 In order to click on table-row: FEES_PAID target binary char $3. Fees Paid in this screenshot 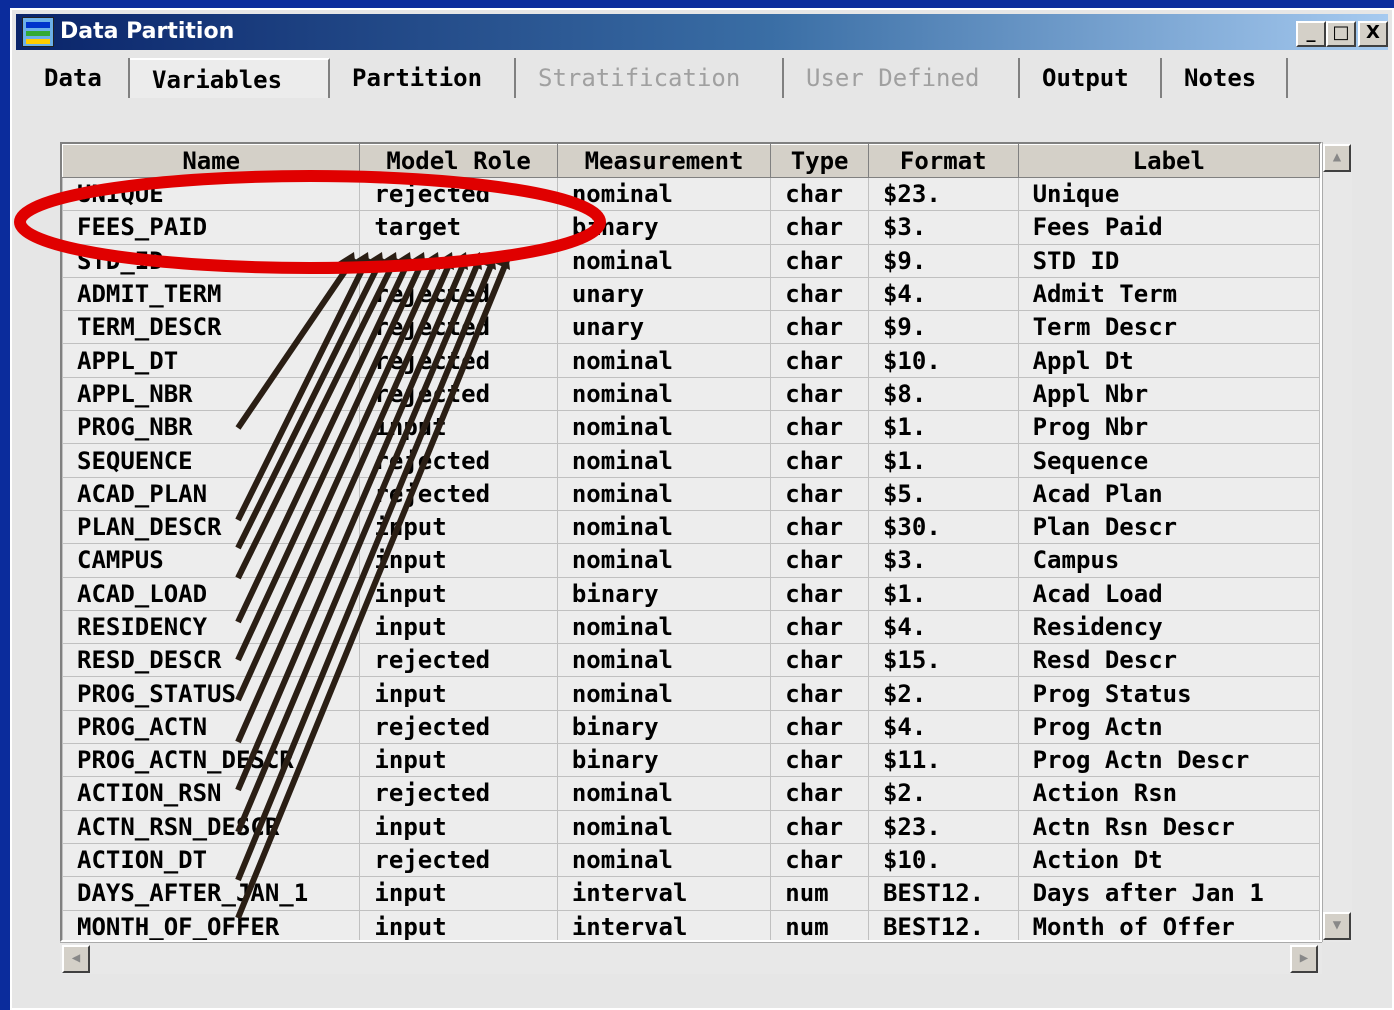, I will do `click(691, 227)`.